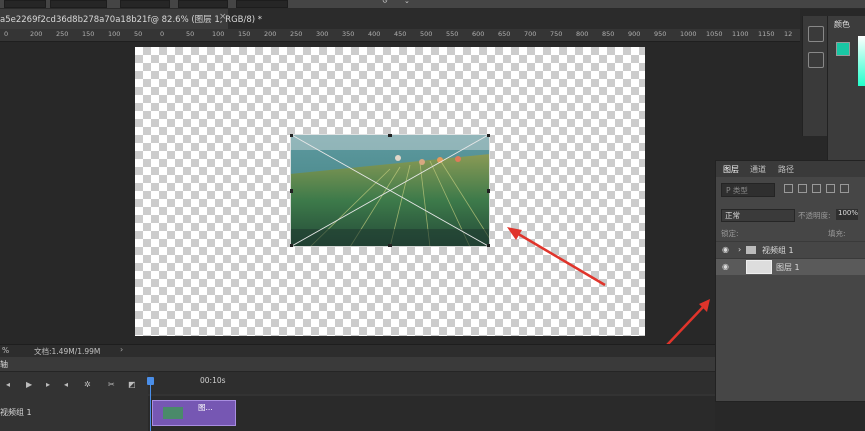 The height and width of the screenshot is (431, 865). Describe the element at coordinates (48, 384) in the screenshot. I see `next-frame-icon: ▸` at that location.